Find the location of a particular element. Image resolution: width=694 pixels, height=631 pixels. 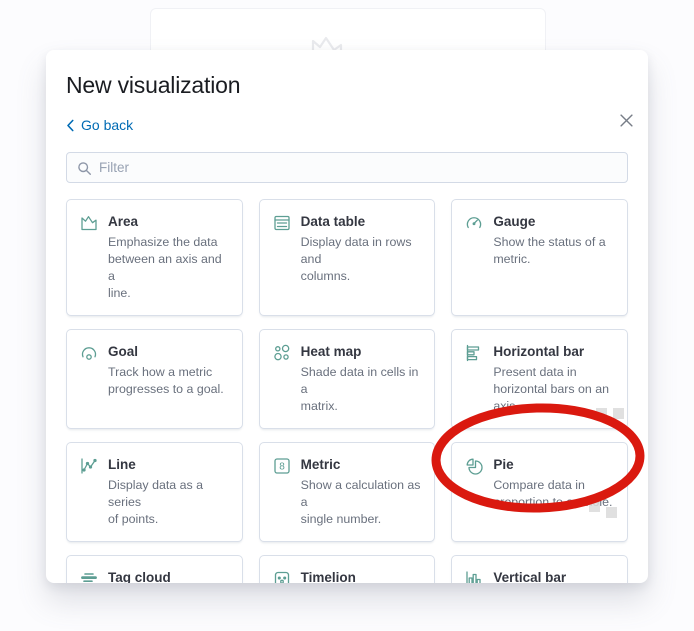

metric-icon: 8 is located at coordinates (282, 466).